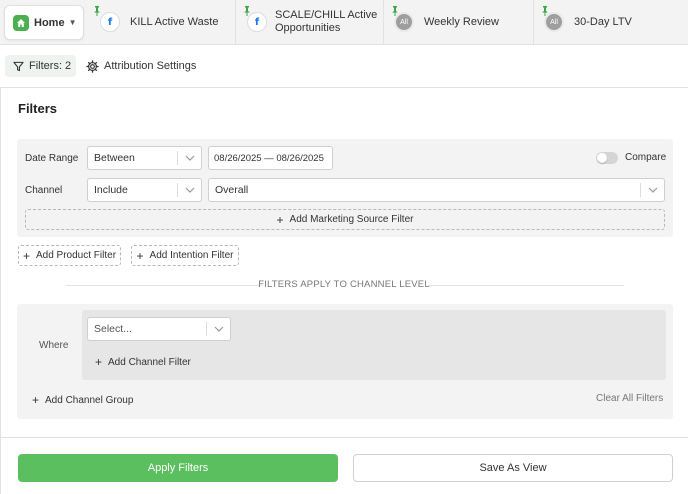  I want to click on add-channel-group-button: + Add Channel Group, so click(82, 400).